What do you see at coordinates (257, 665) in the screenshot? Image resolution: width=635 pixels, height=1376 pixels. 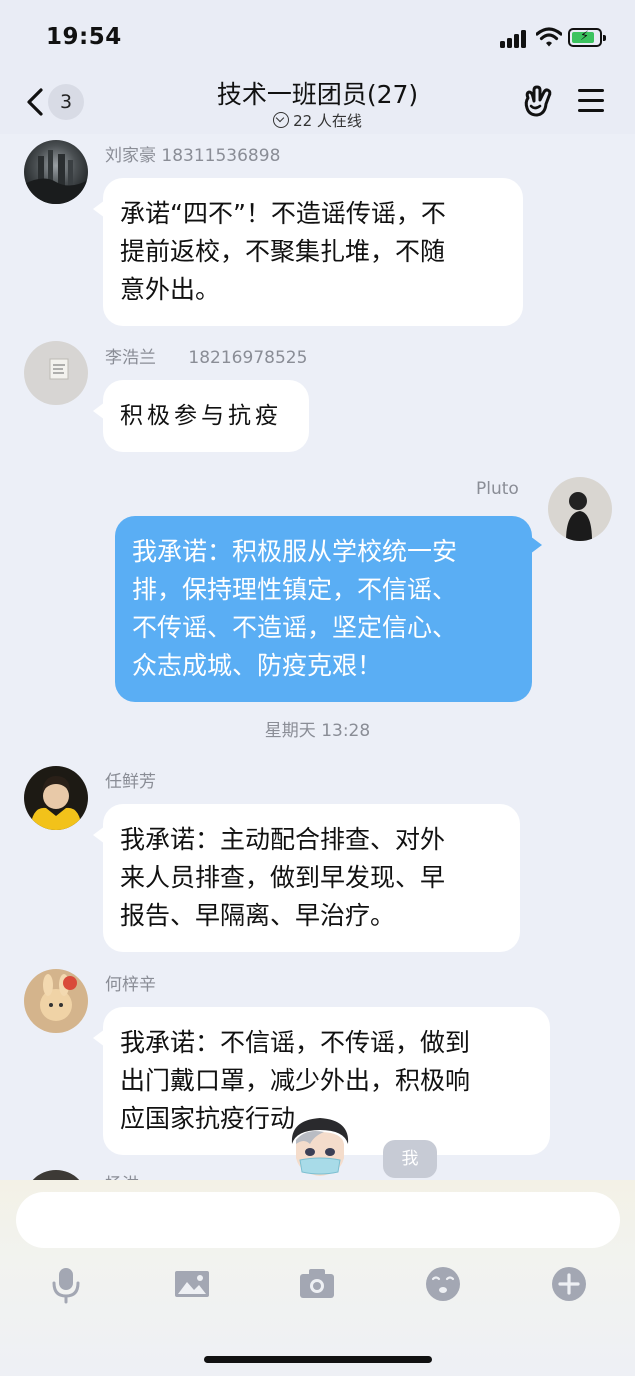 I see `message-line: 众志成城、防疫克艰！` at bounding box center [257, 665].